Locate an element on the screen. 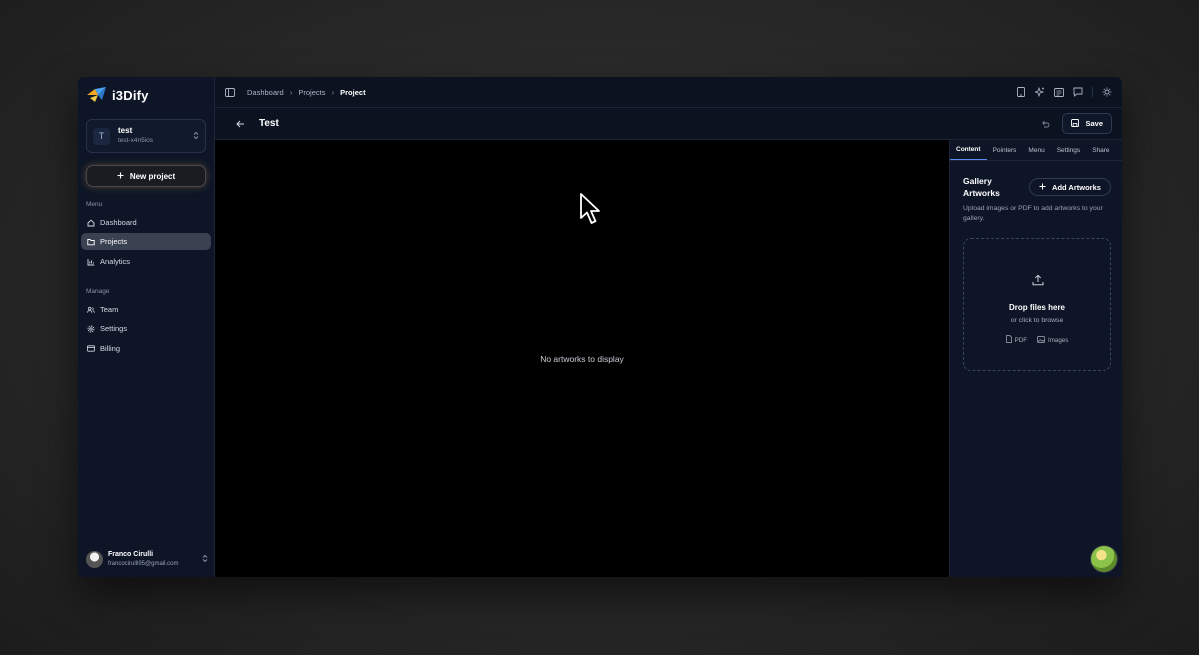 This screenshot has width=1199, height=655. credit-card-icon is located at coordinates (91, 349).